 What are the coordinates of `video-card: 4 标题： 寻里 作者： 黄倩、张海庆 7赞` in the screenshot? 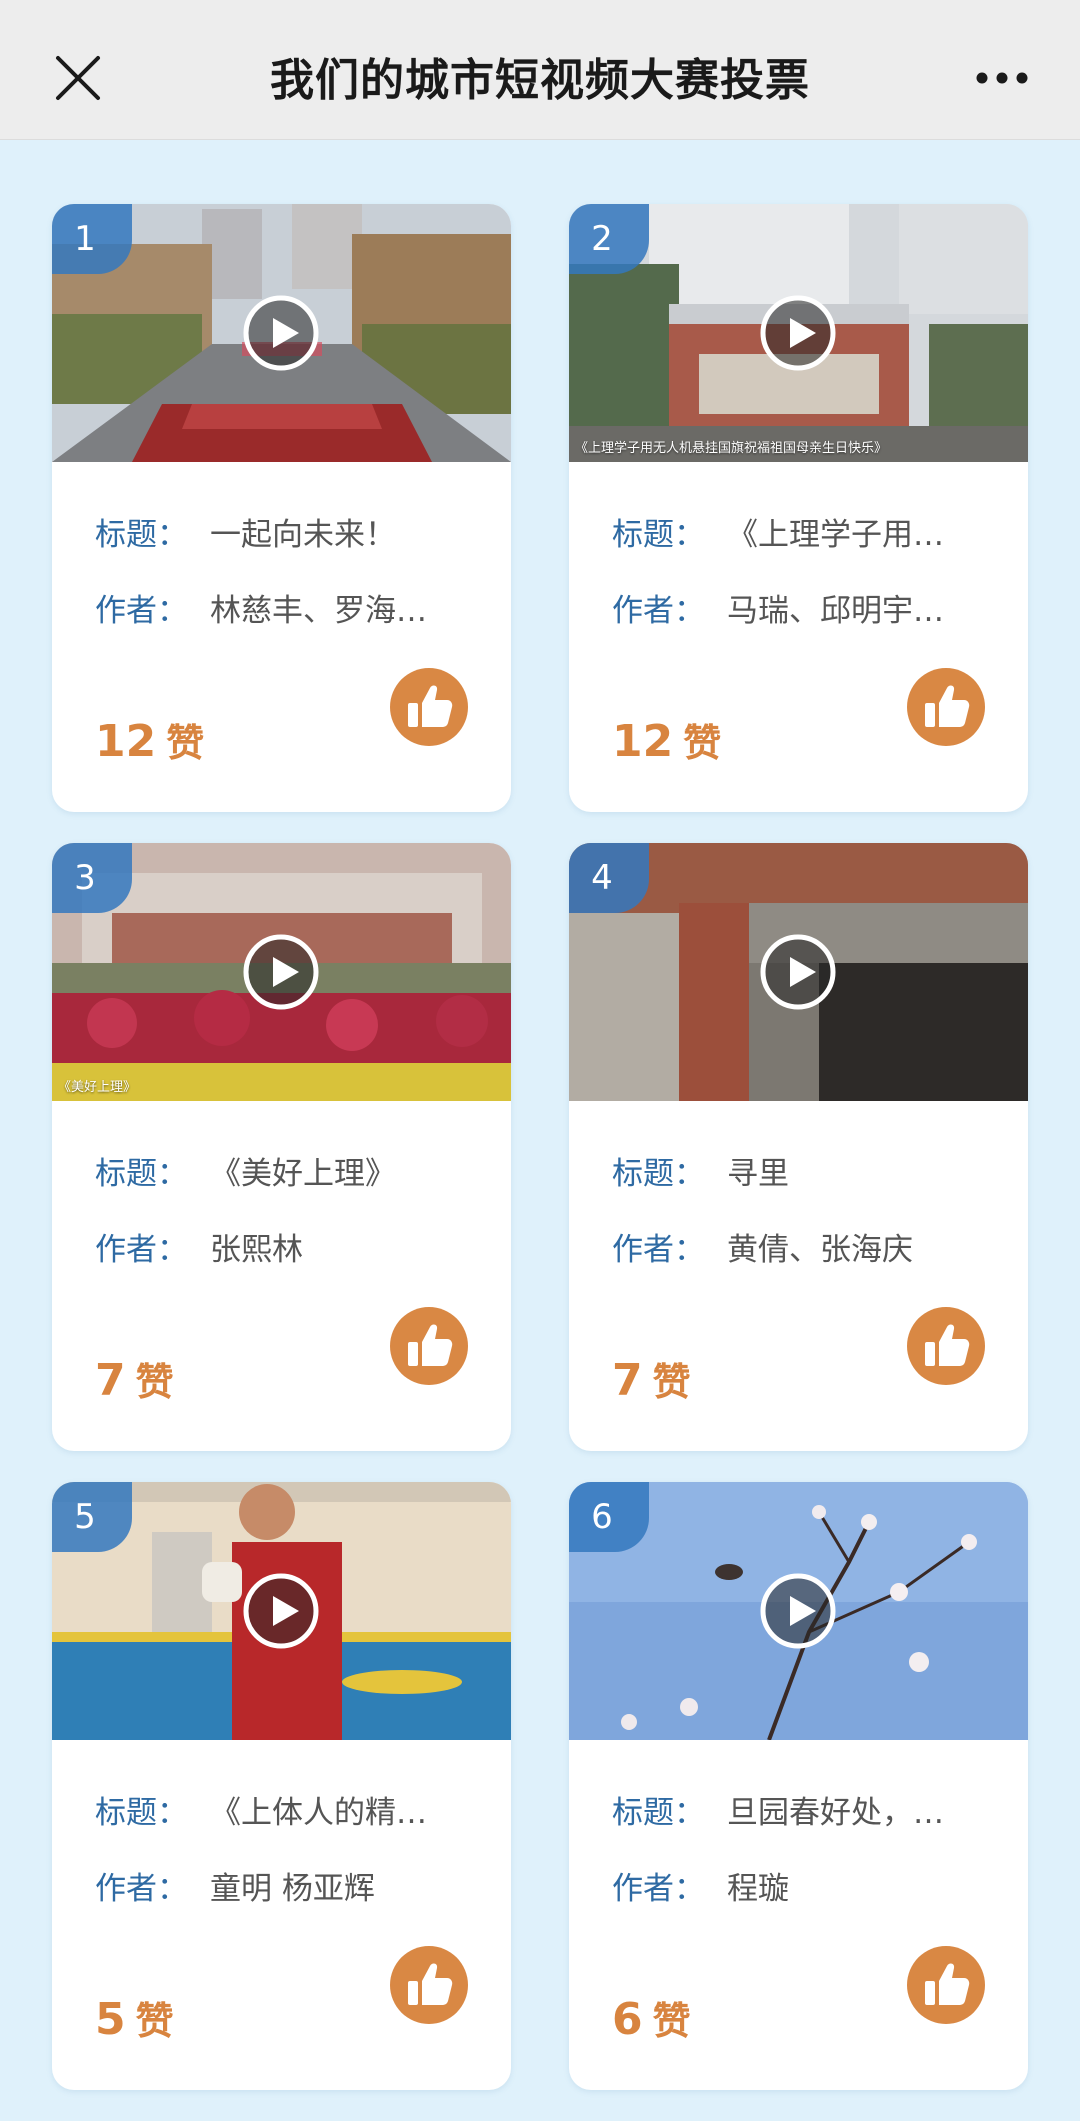 It's located at (798, 1147).